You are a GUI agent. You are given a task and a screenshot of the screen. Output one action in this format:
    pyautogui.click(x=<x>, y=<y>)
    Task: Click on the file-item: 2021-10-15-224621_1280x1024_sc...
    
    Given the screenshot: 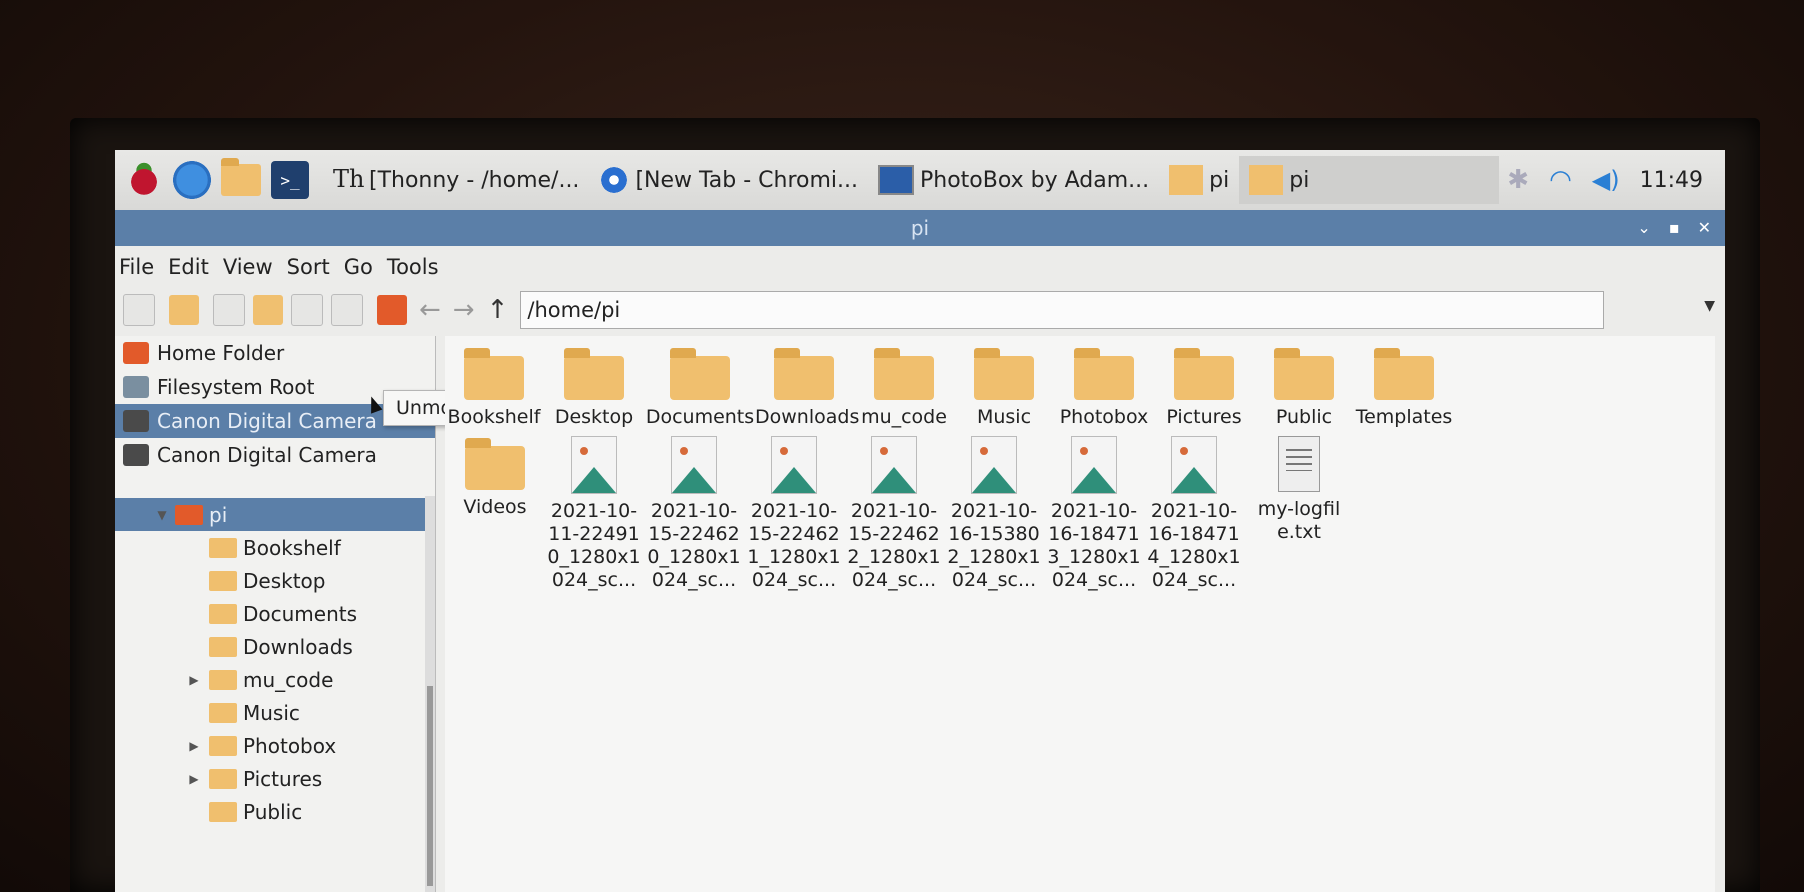 What is the action you would take?
    pyautogui.click(x=794, y=514)
    